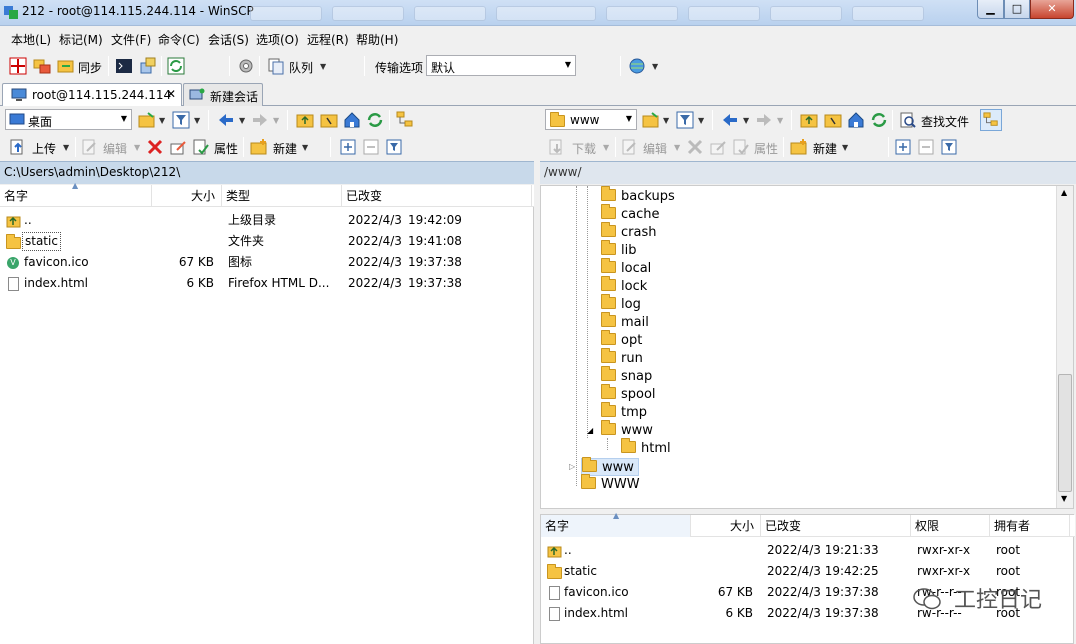 This screenshot has height=644, width=1076. Describe the element at coordinates (31, 39) in the screenshot. I see `menu-local: 本地(L)` at that location.